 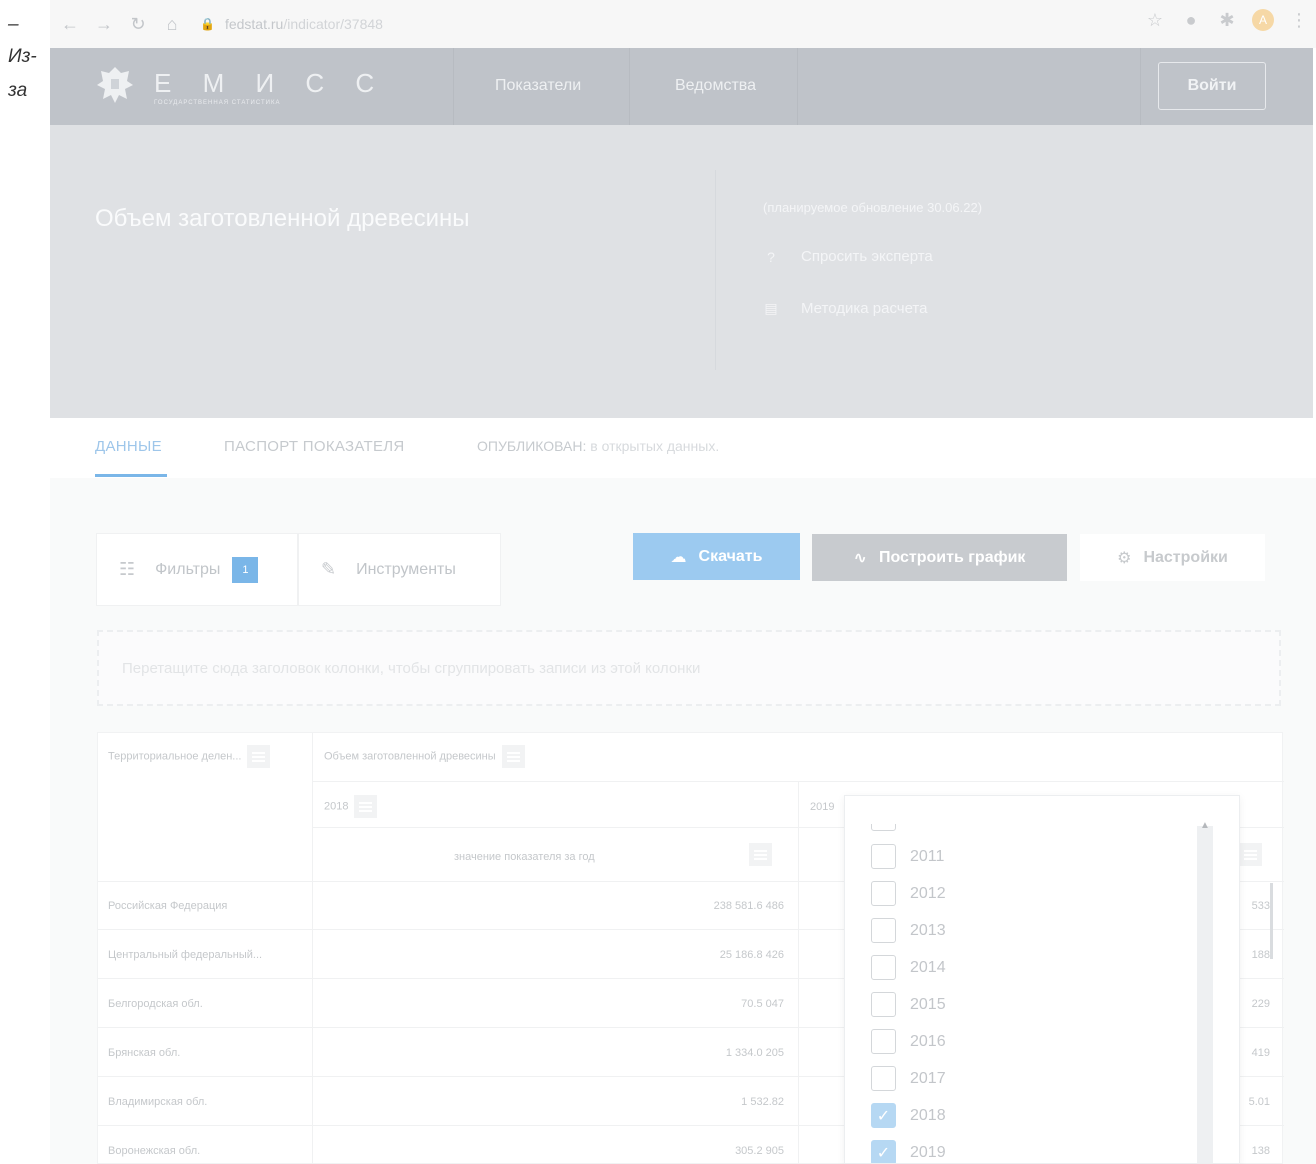 I want to click on table-scrollbar, so click(x=1271, y=921).